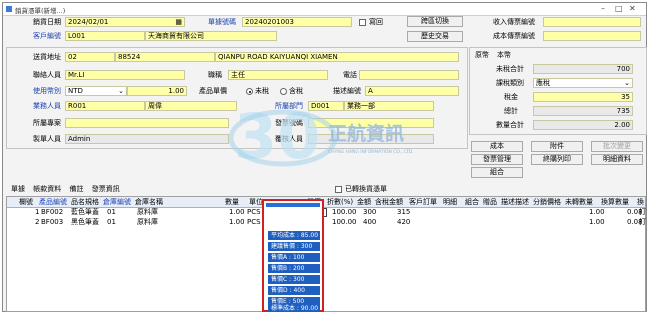 The image size is (650, 315). I want to click on col-detail: 明細, so click(450, 202).